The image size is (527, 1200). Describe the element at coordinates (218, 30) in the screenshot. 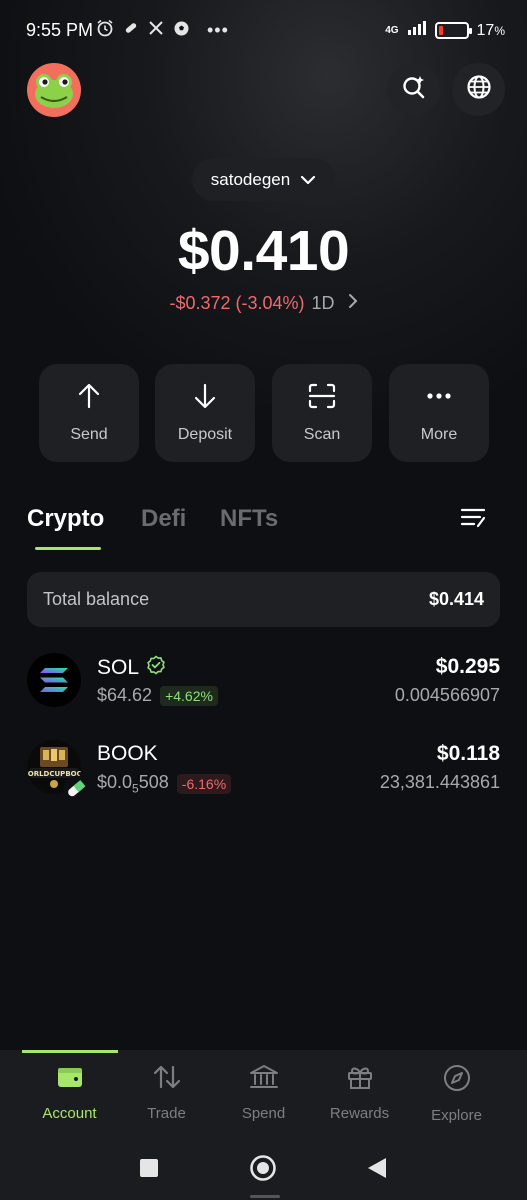

I see `more-dots-icon: •••` at that location.